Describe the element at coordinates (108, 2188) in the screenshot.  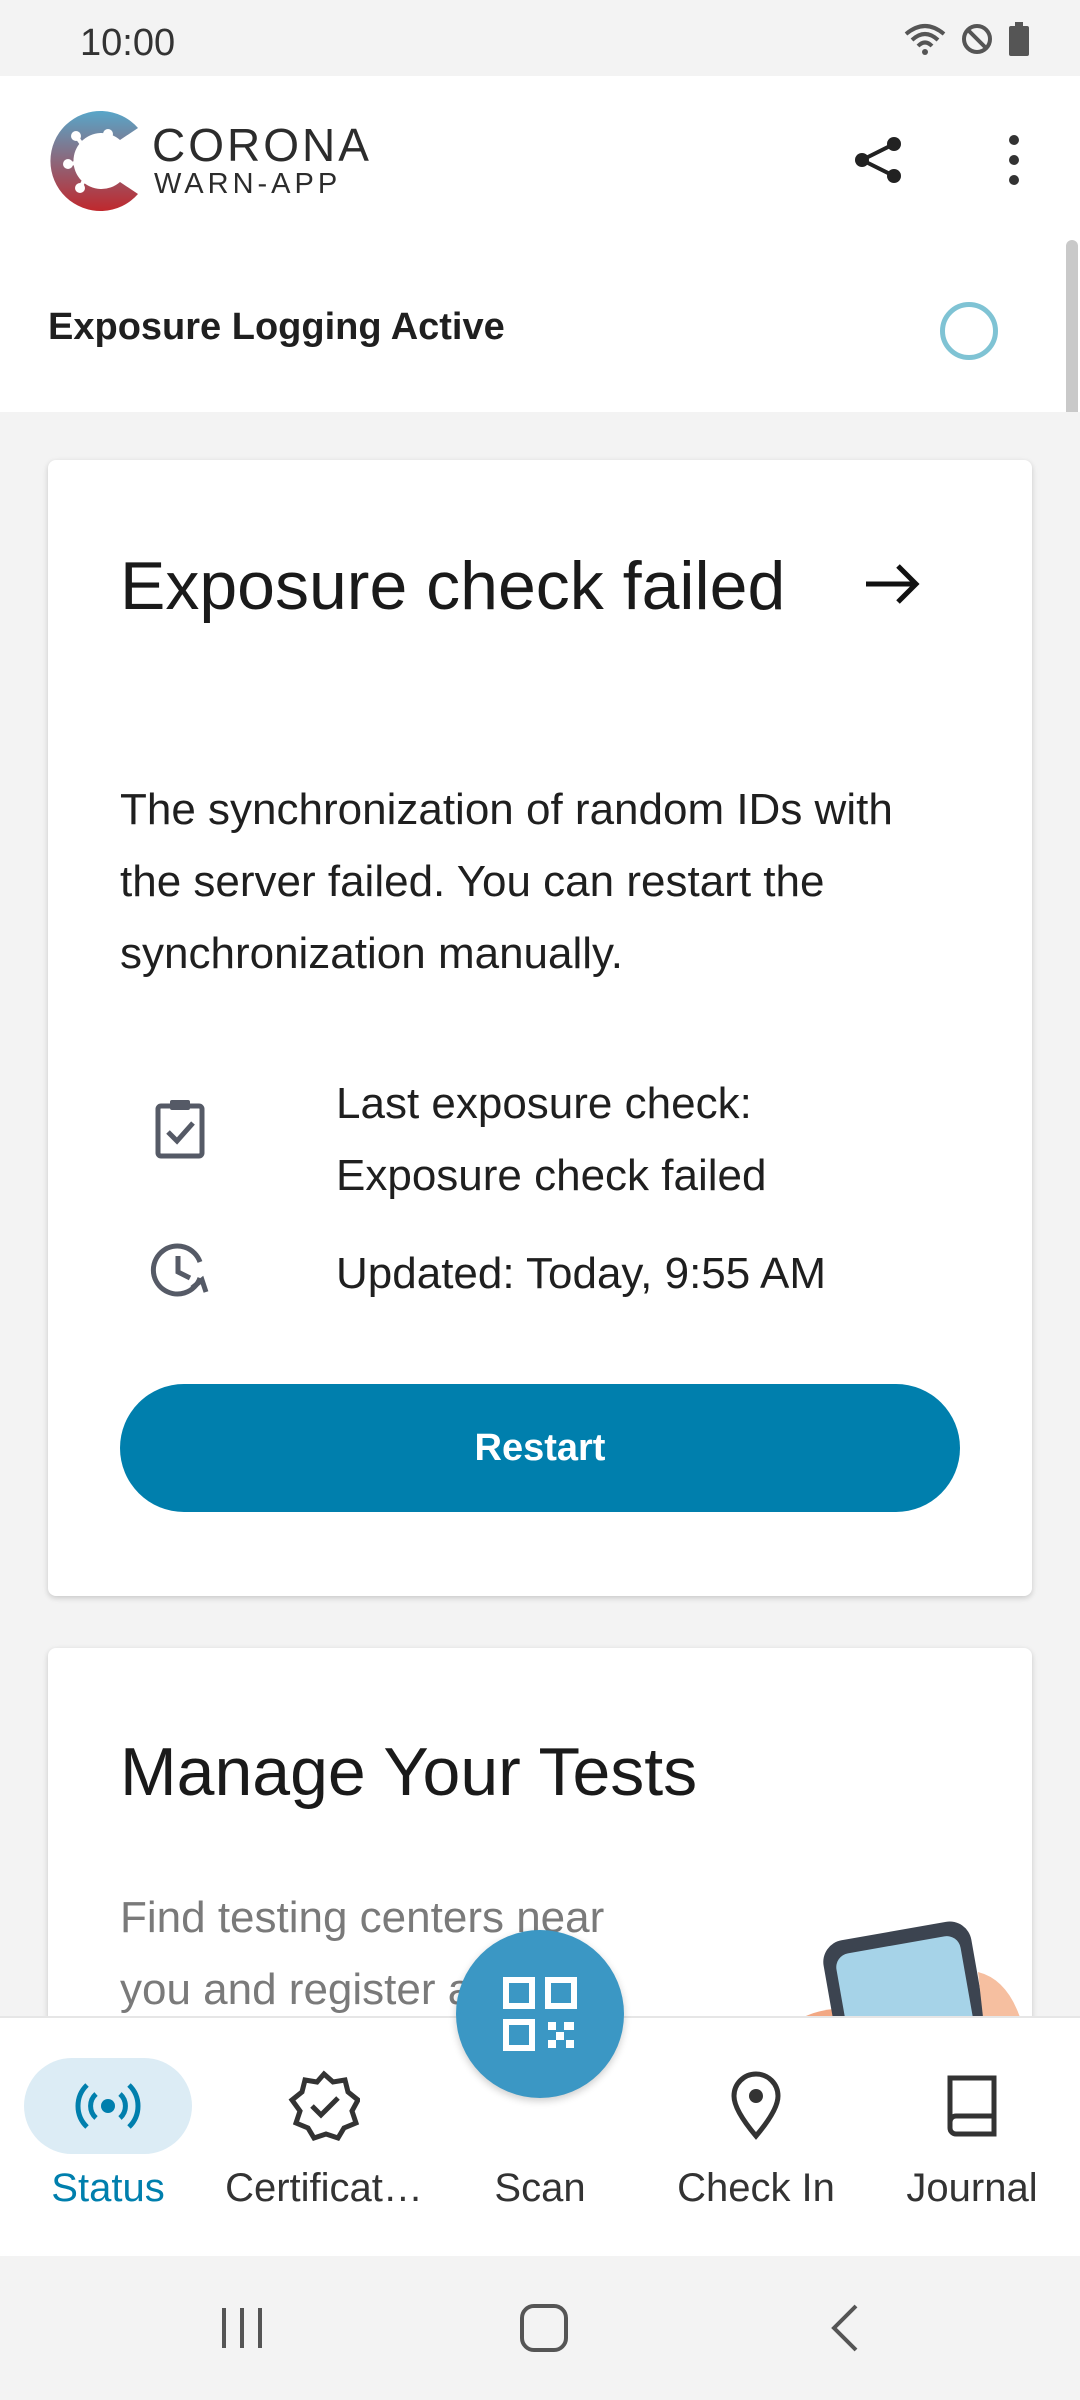
I see `nav-status-label: Status` at that location.